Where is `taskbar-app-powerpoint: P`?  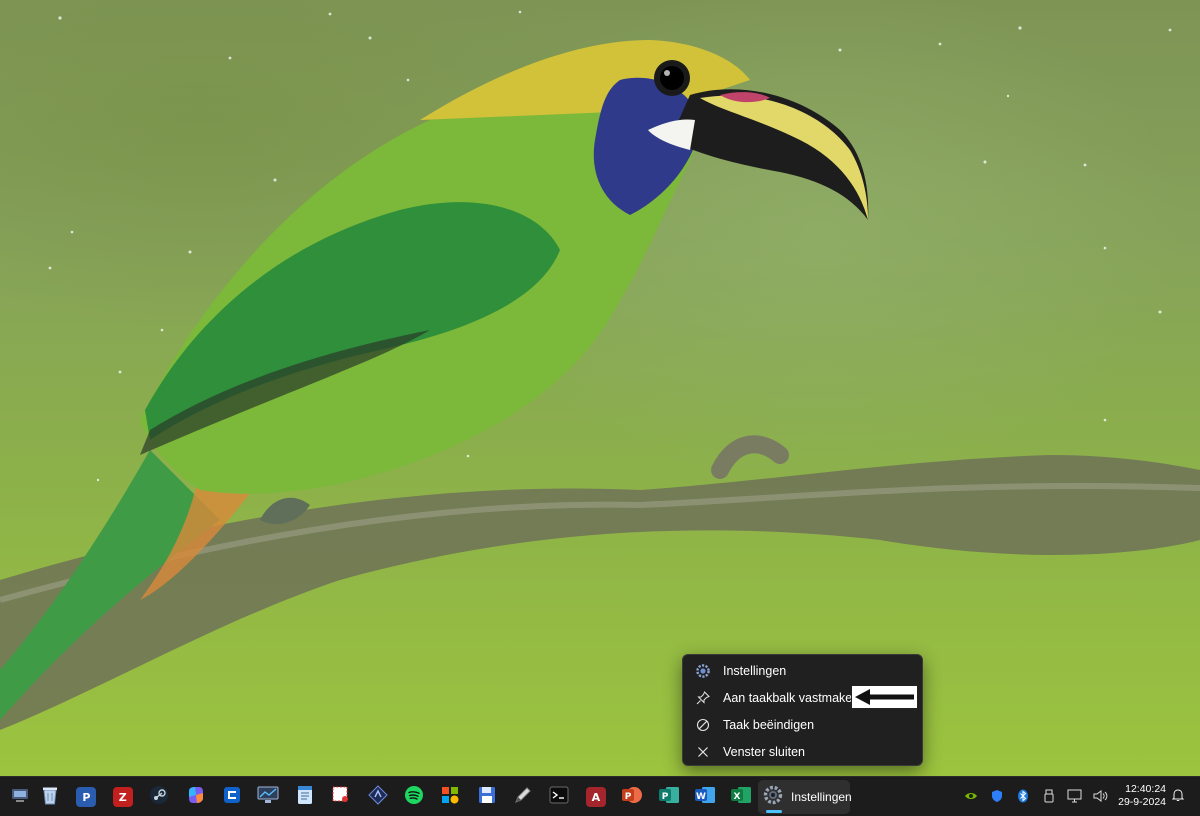
taskbar-app-powerpoint: P is located at coordinates (632, 797).